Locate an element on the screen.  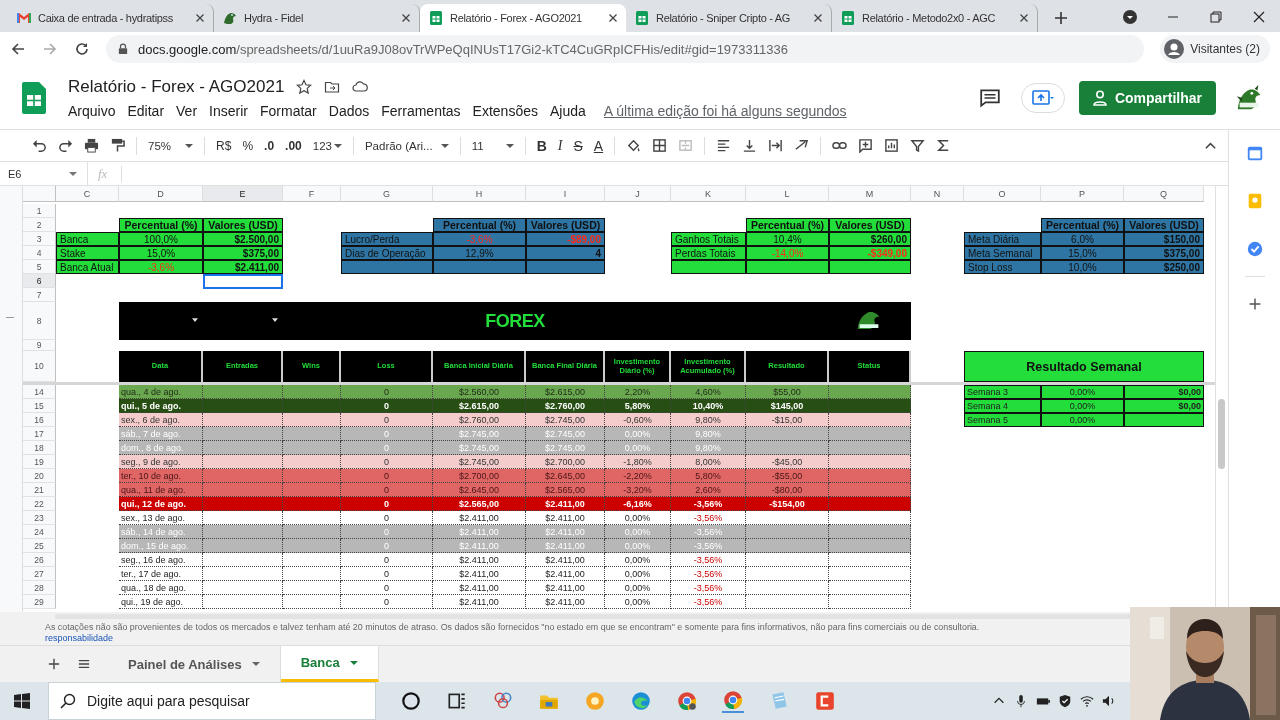
column-header: E is located at coordinates (243, 194).